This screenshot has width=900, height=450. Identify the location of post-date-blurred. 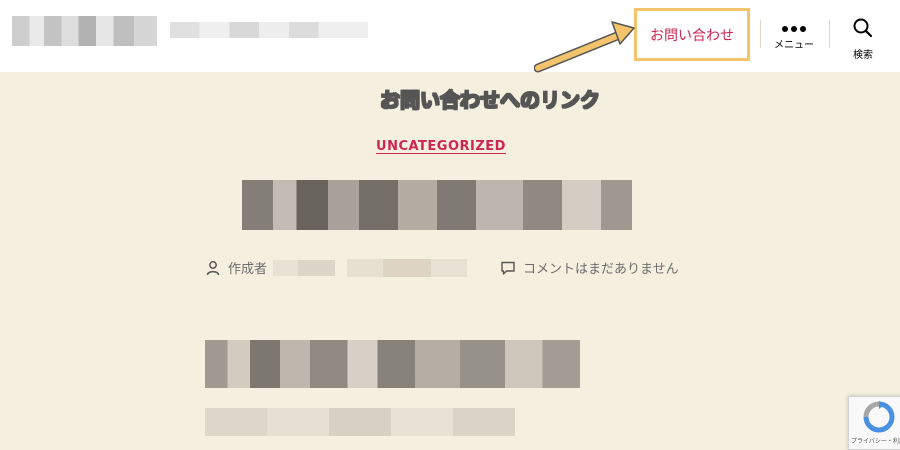
(407, 267).